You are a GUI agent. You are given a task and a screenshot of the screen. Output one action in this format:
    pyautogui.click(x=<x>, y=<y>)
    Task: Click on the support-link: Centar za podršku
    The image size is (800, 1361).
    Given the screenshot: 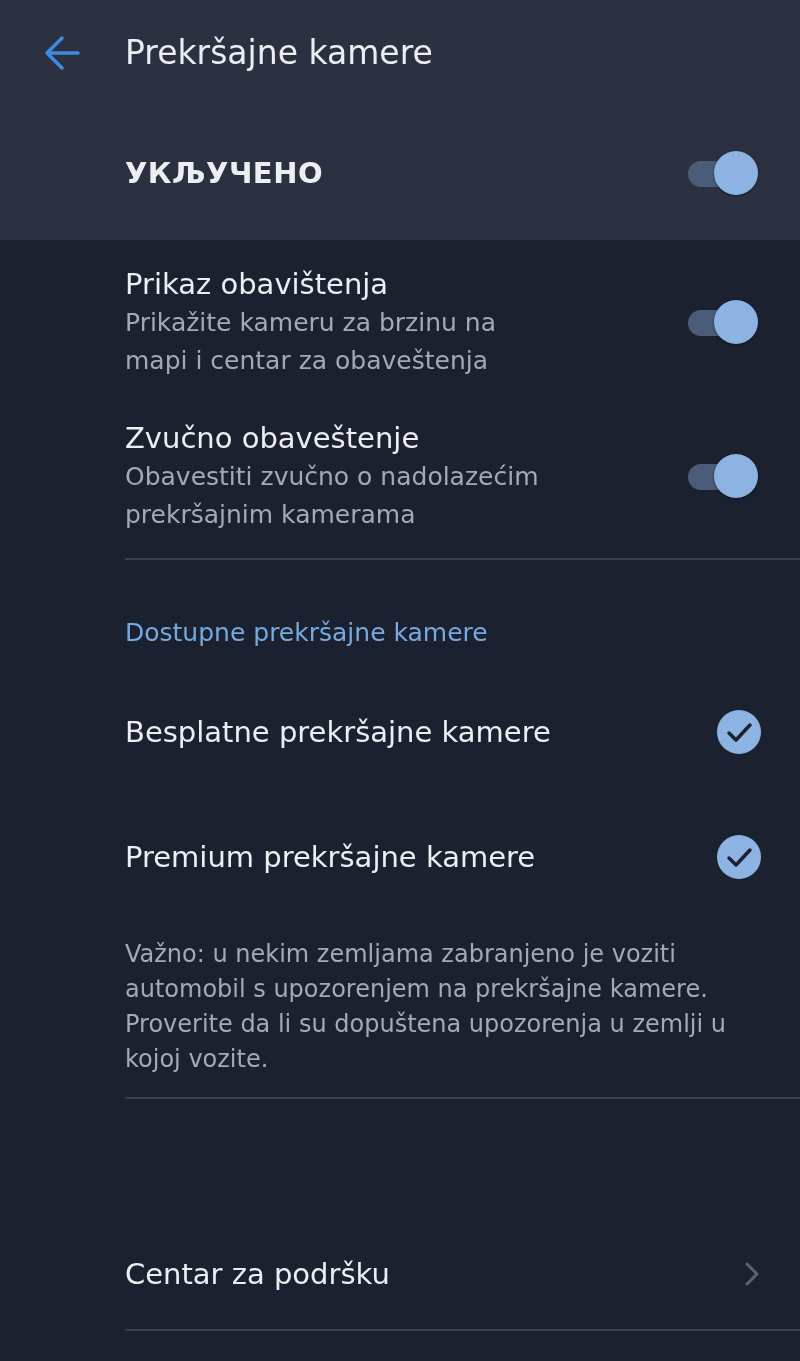 What is the action you would take?
    pyautogui.click(x=462, y=1274)
    